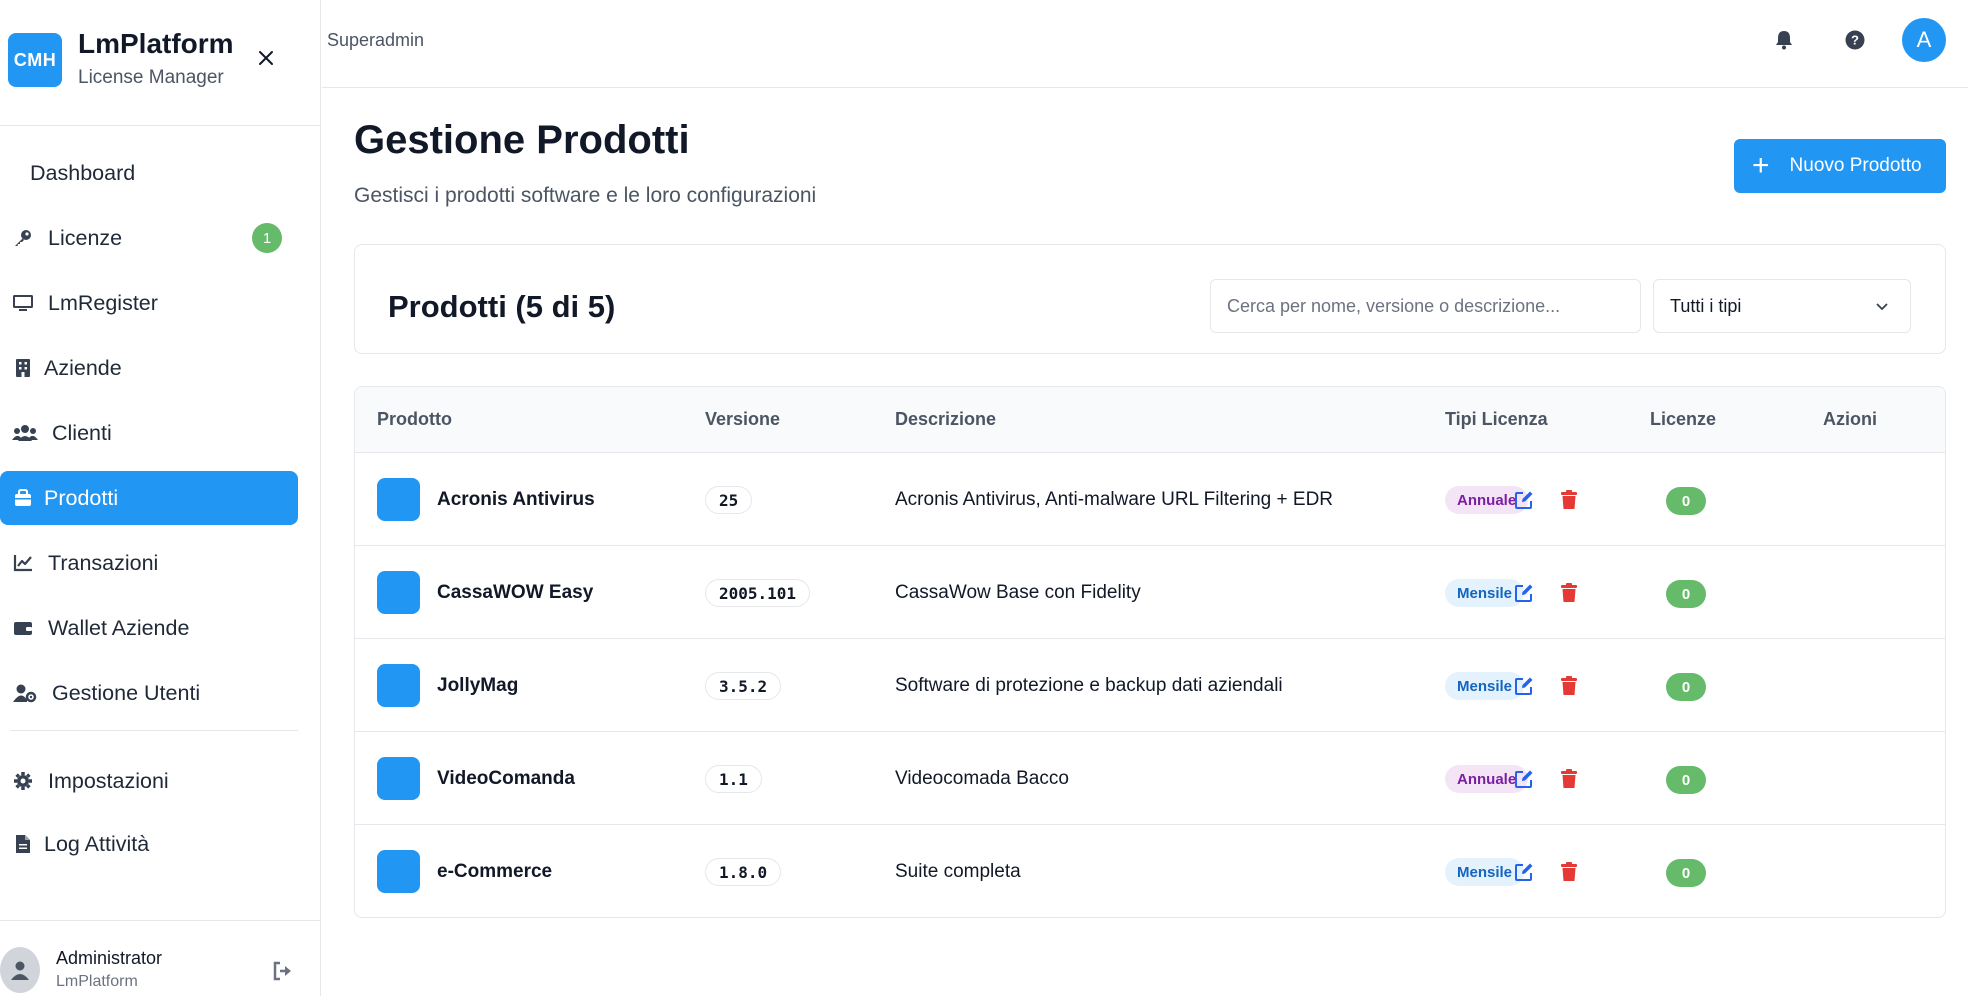 This screenshot has width=1968, height=996. What do you see at coordinates (729, 500) in the screenshot?
I see `product-version: 25` at bounding box center [729, 500].